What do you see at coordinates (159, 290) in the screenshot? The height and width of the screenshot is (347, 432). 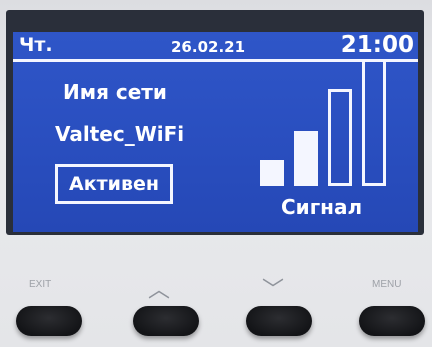 I see `chevron-up-icon: ︿` at bounding box center [159, 290].